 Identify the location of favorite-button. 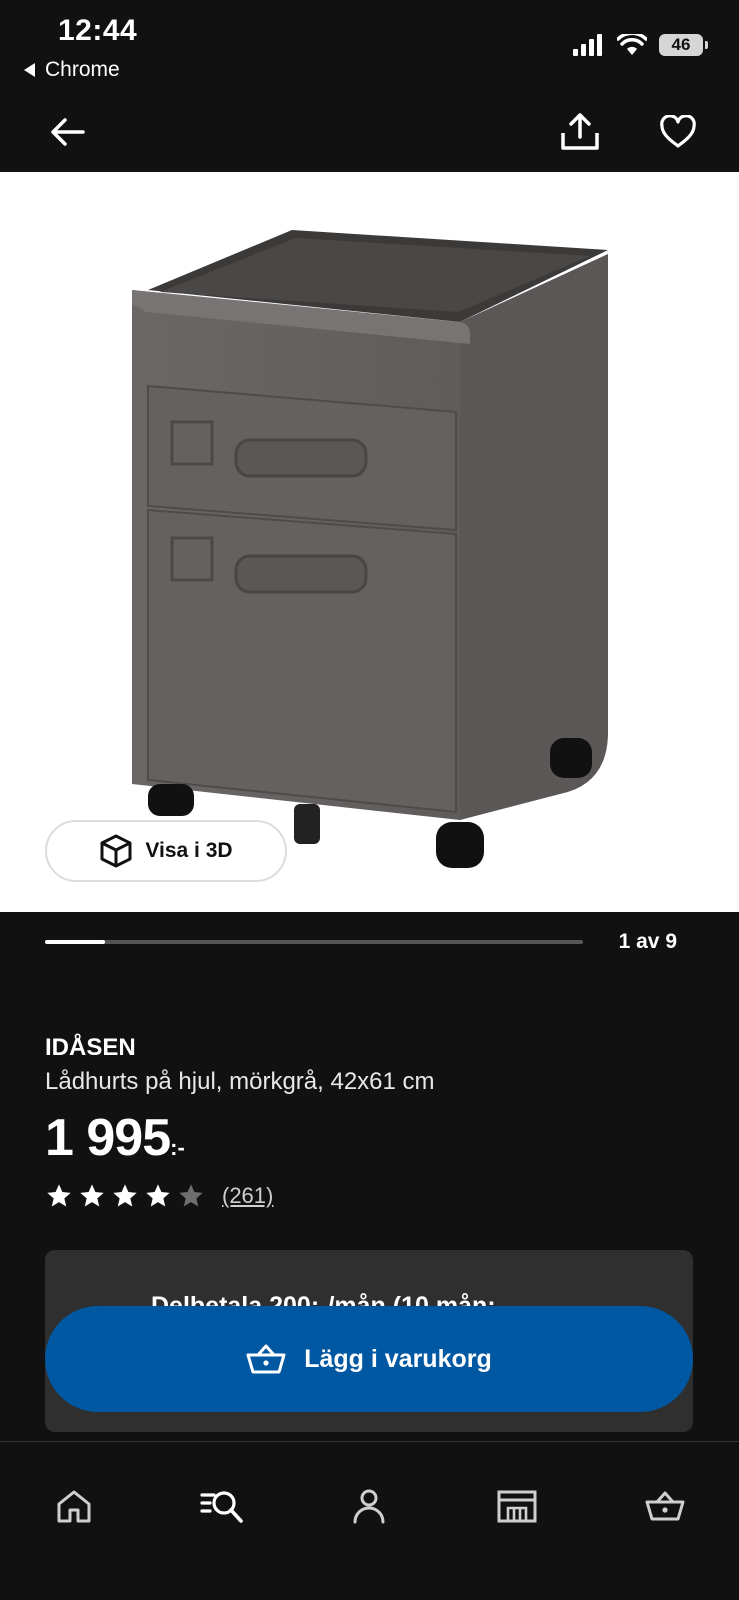
(678, 132).